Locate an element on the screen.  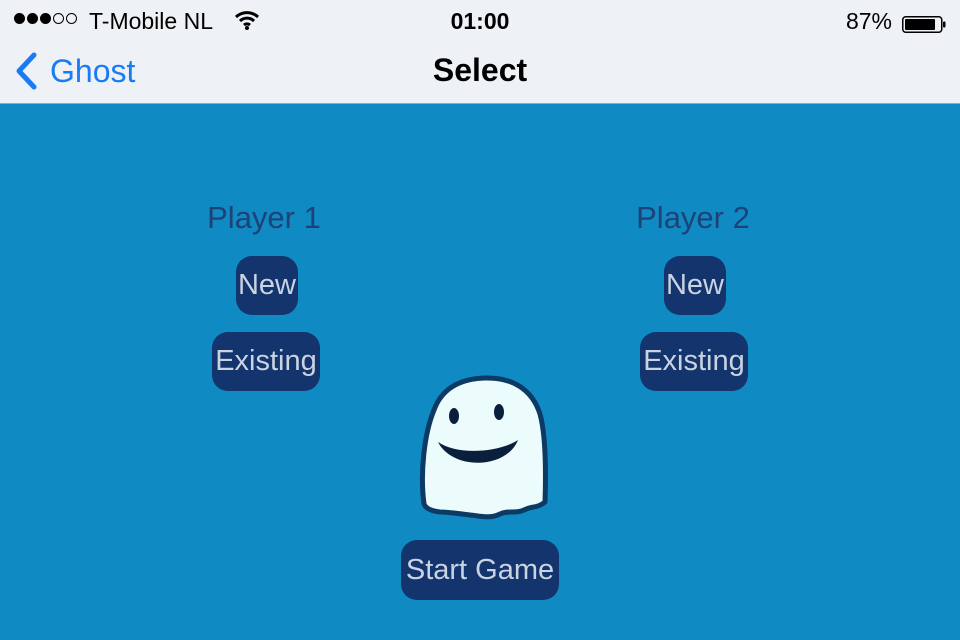
player-2-new-button: New is located at coordinates (695, 285).